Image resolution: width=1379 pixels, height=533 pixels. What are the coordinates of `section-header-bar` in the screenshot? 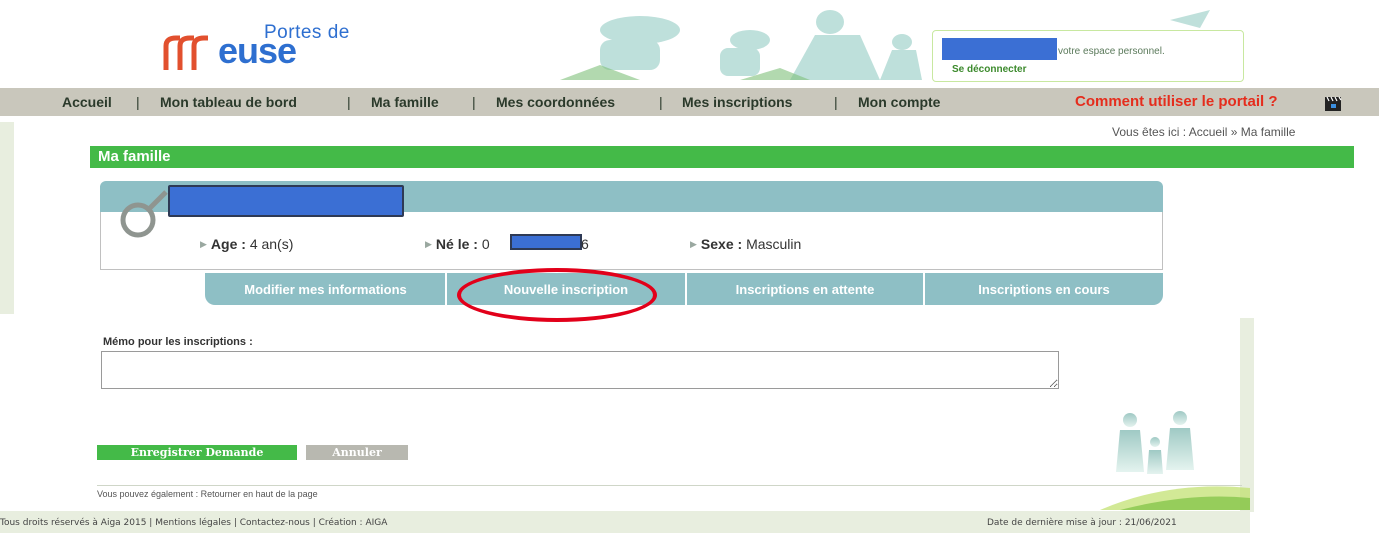 It's located at (722, 157).